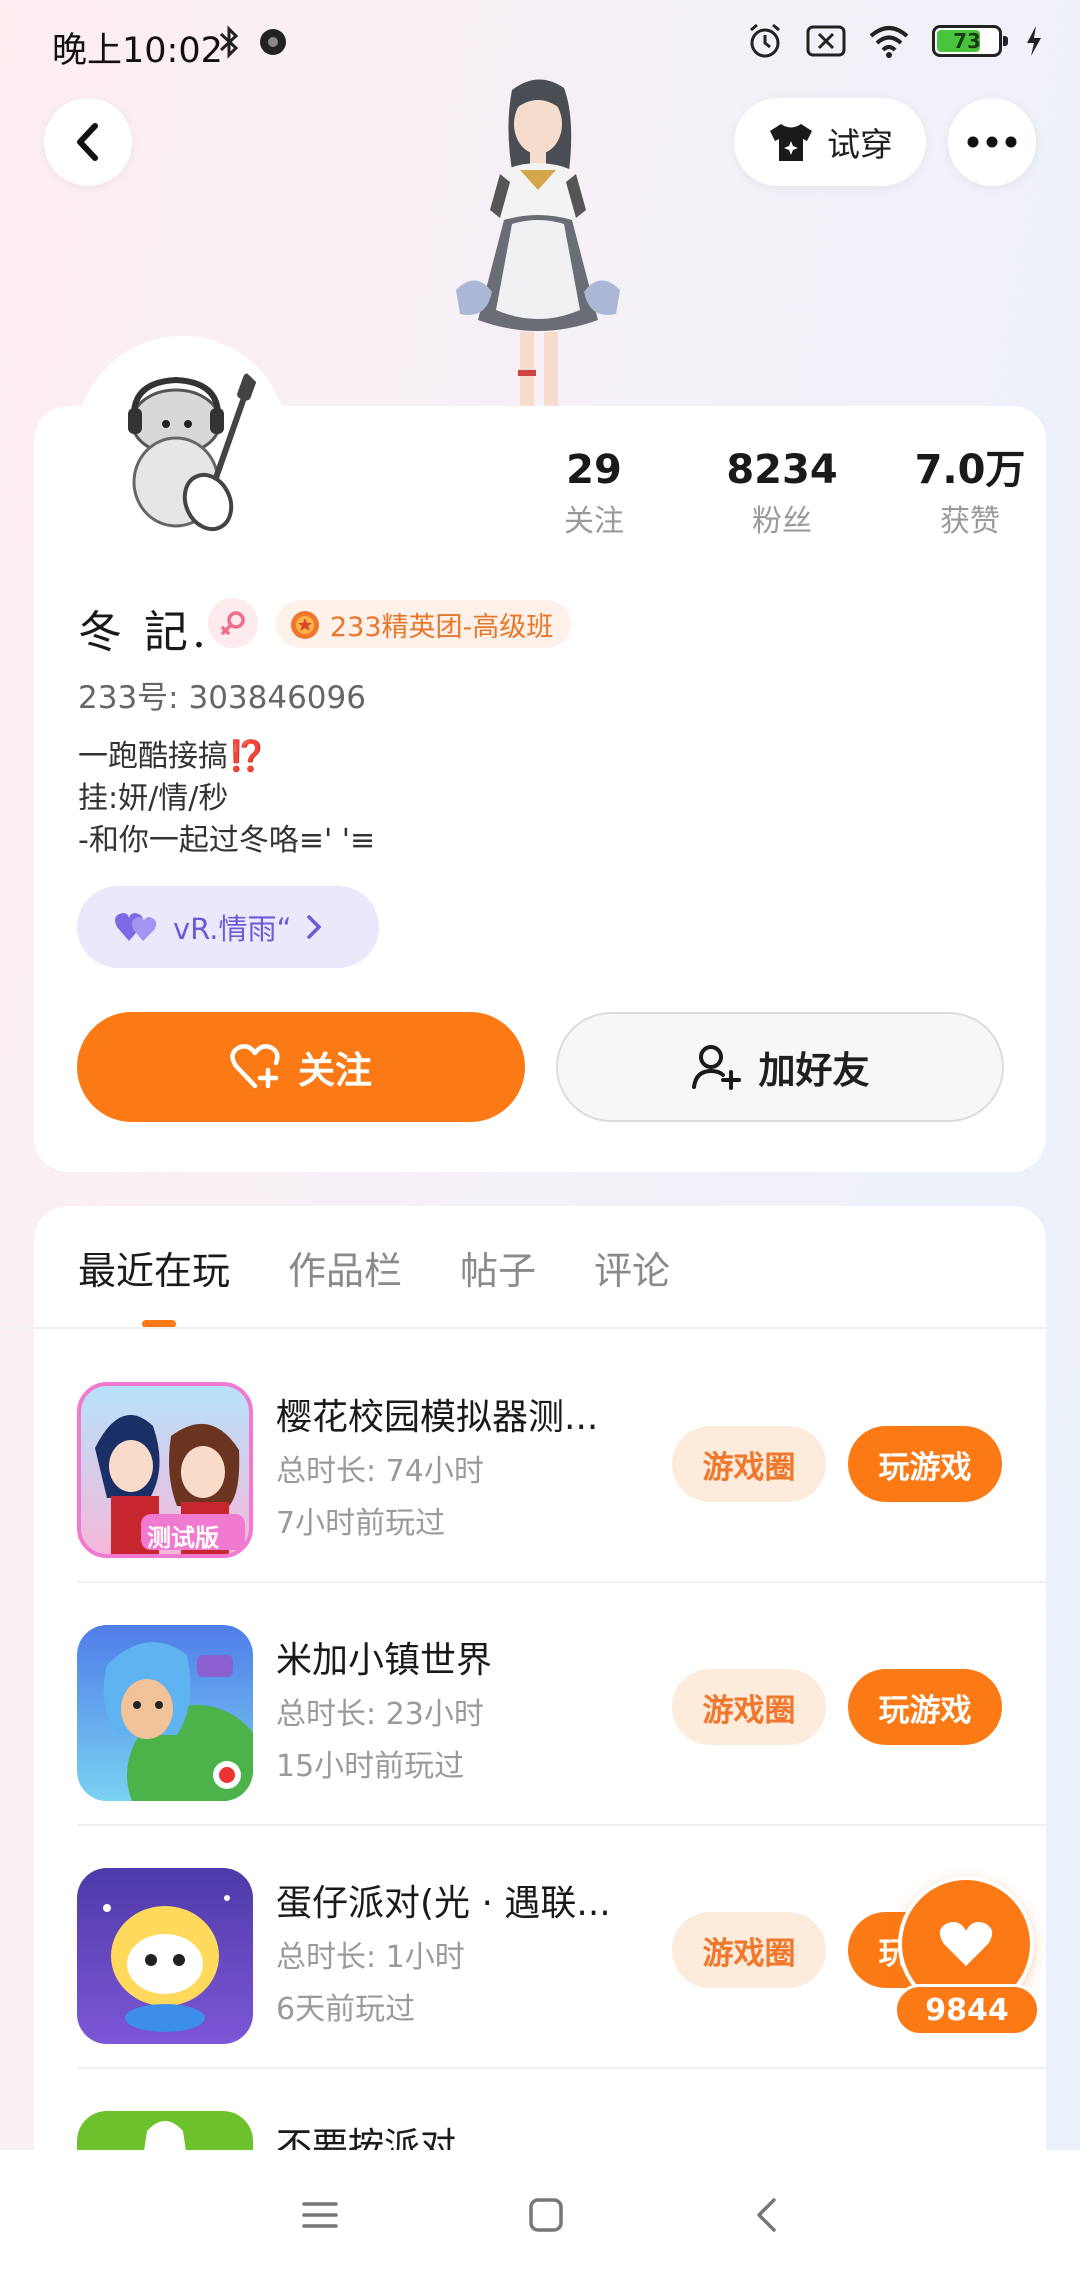  Describe the element at coordinates (791, 142) in the screenshot. I see `tshirt-icon` at that location.